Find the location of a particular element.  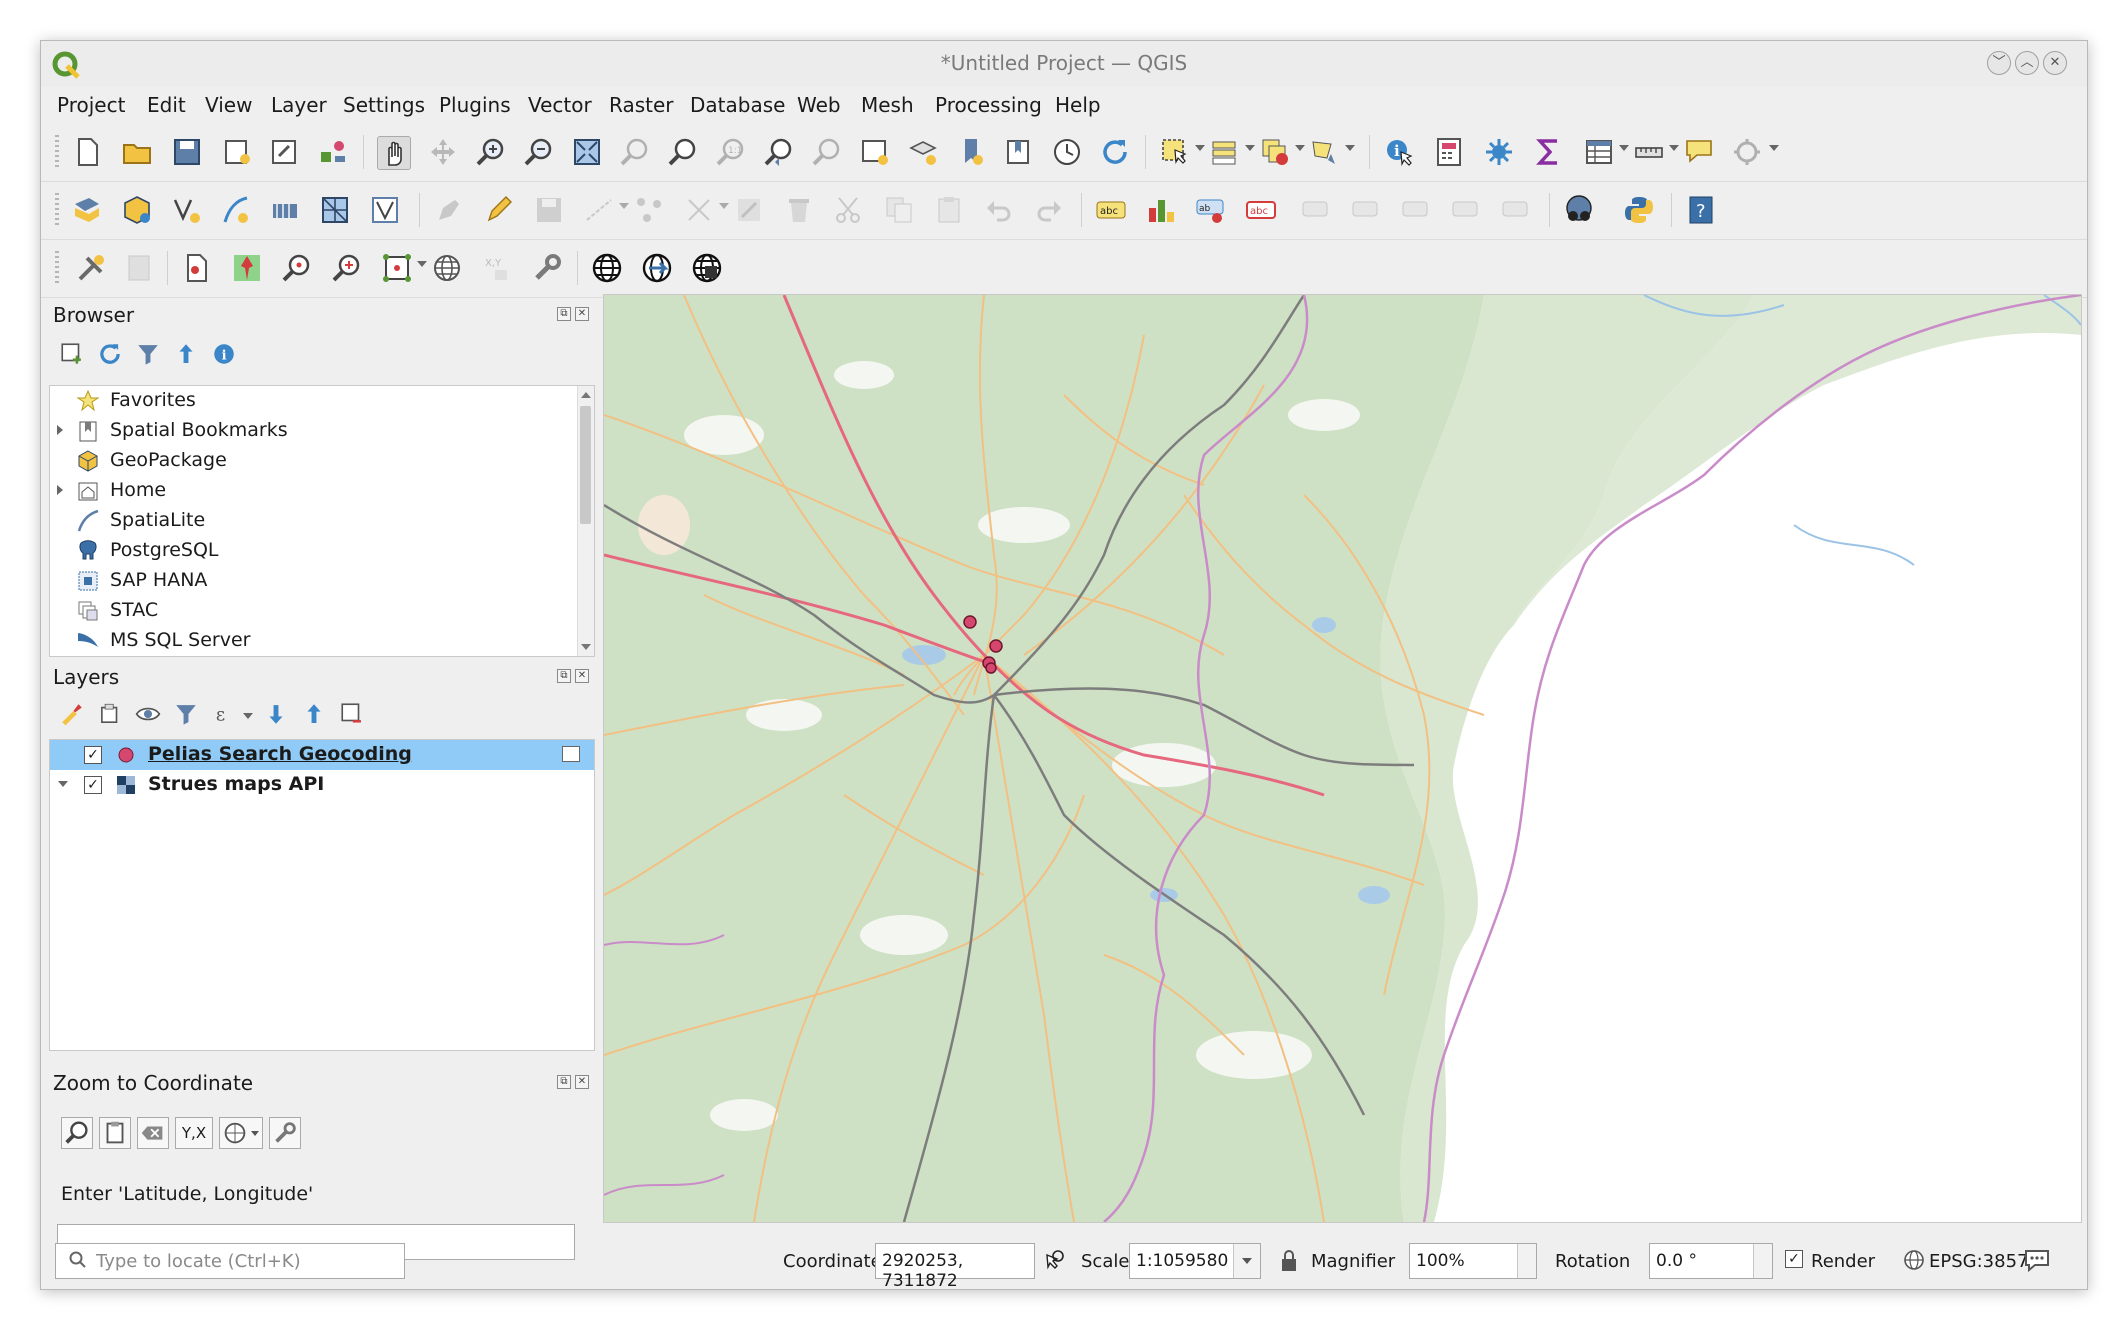

browser-item-stac: STAC is located at coordinates (322, 611).